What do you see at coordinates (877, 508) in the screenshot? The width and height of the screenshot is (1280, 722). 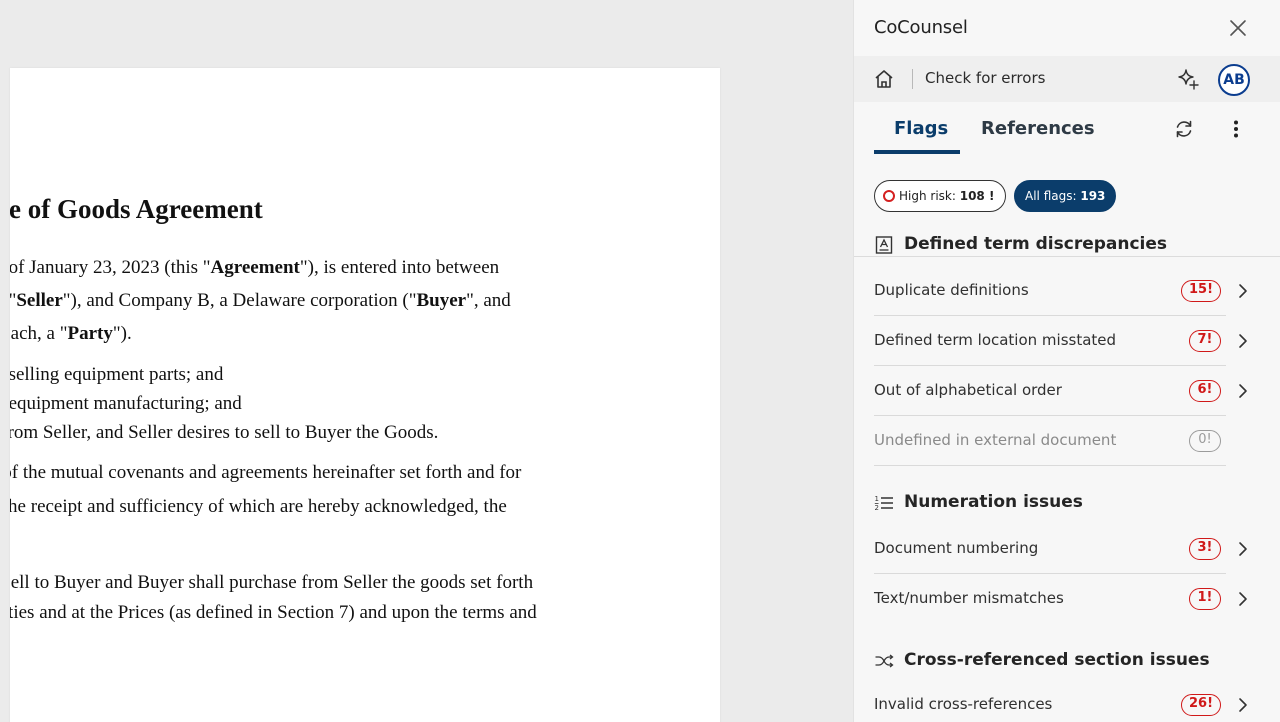 I see `svg-text: 2` at bounding box center [877, 508].